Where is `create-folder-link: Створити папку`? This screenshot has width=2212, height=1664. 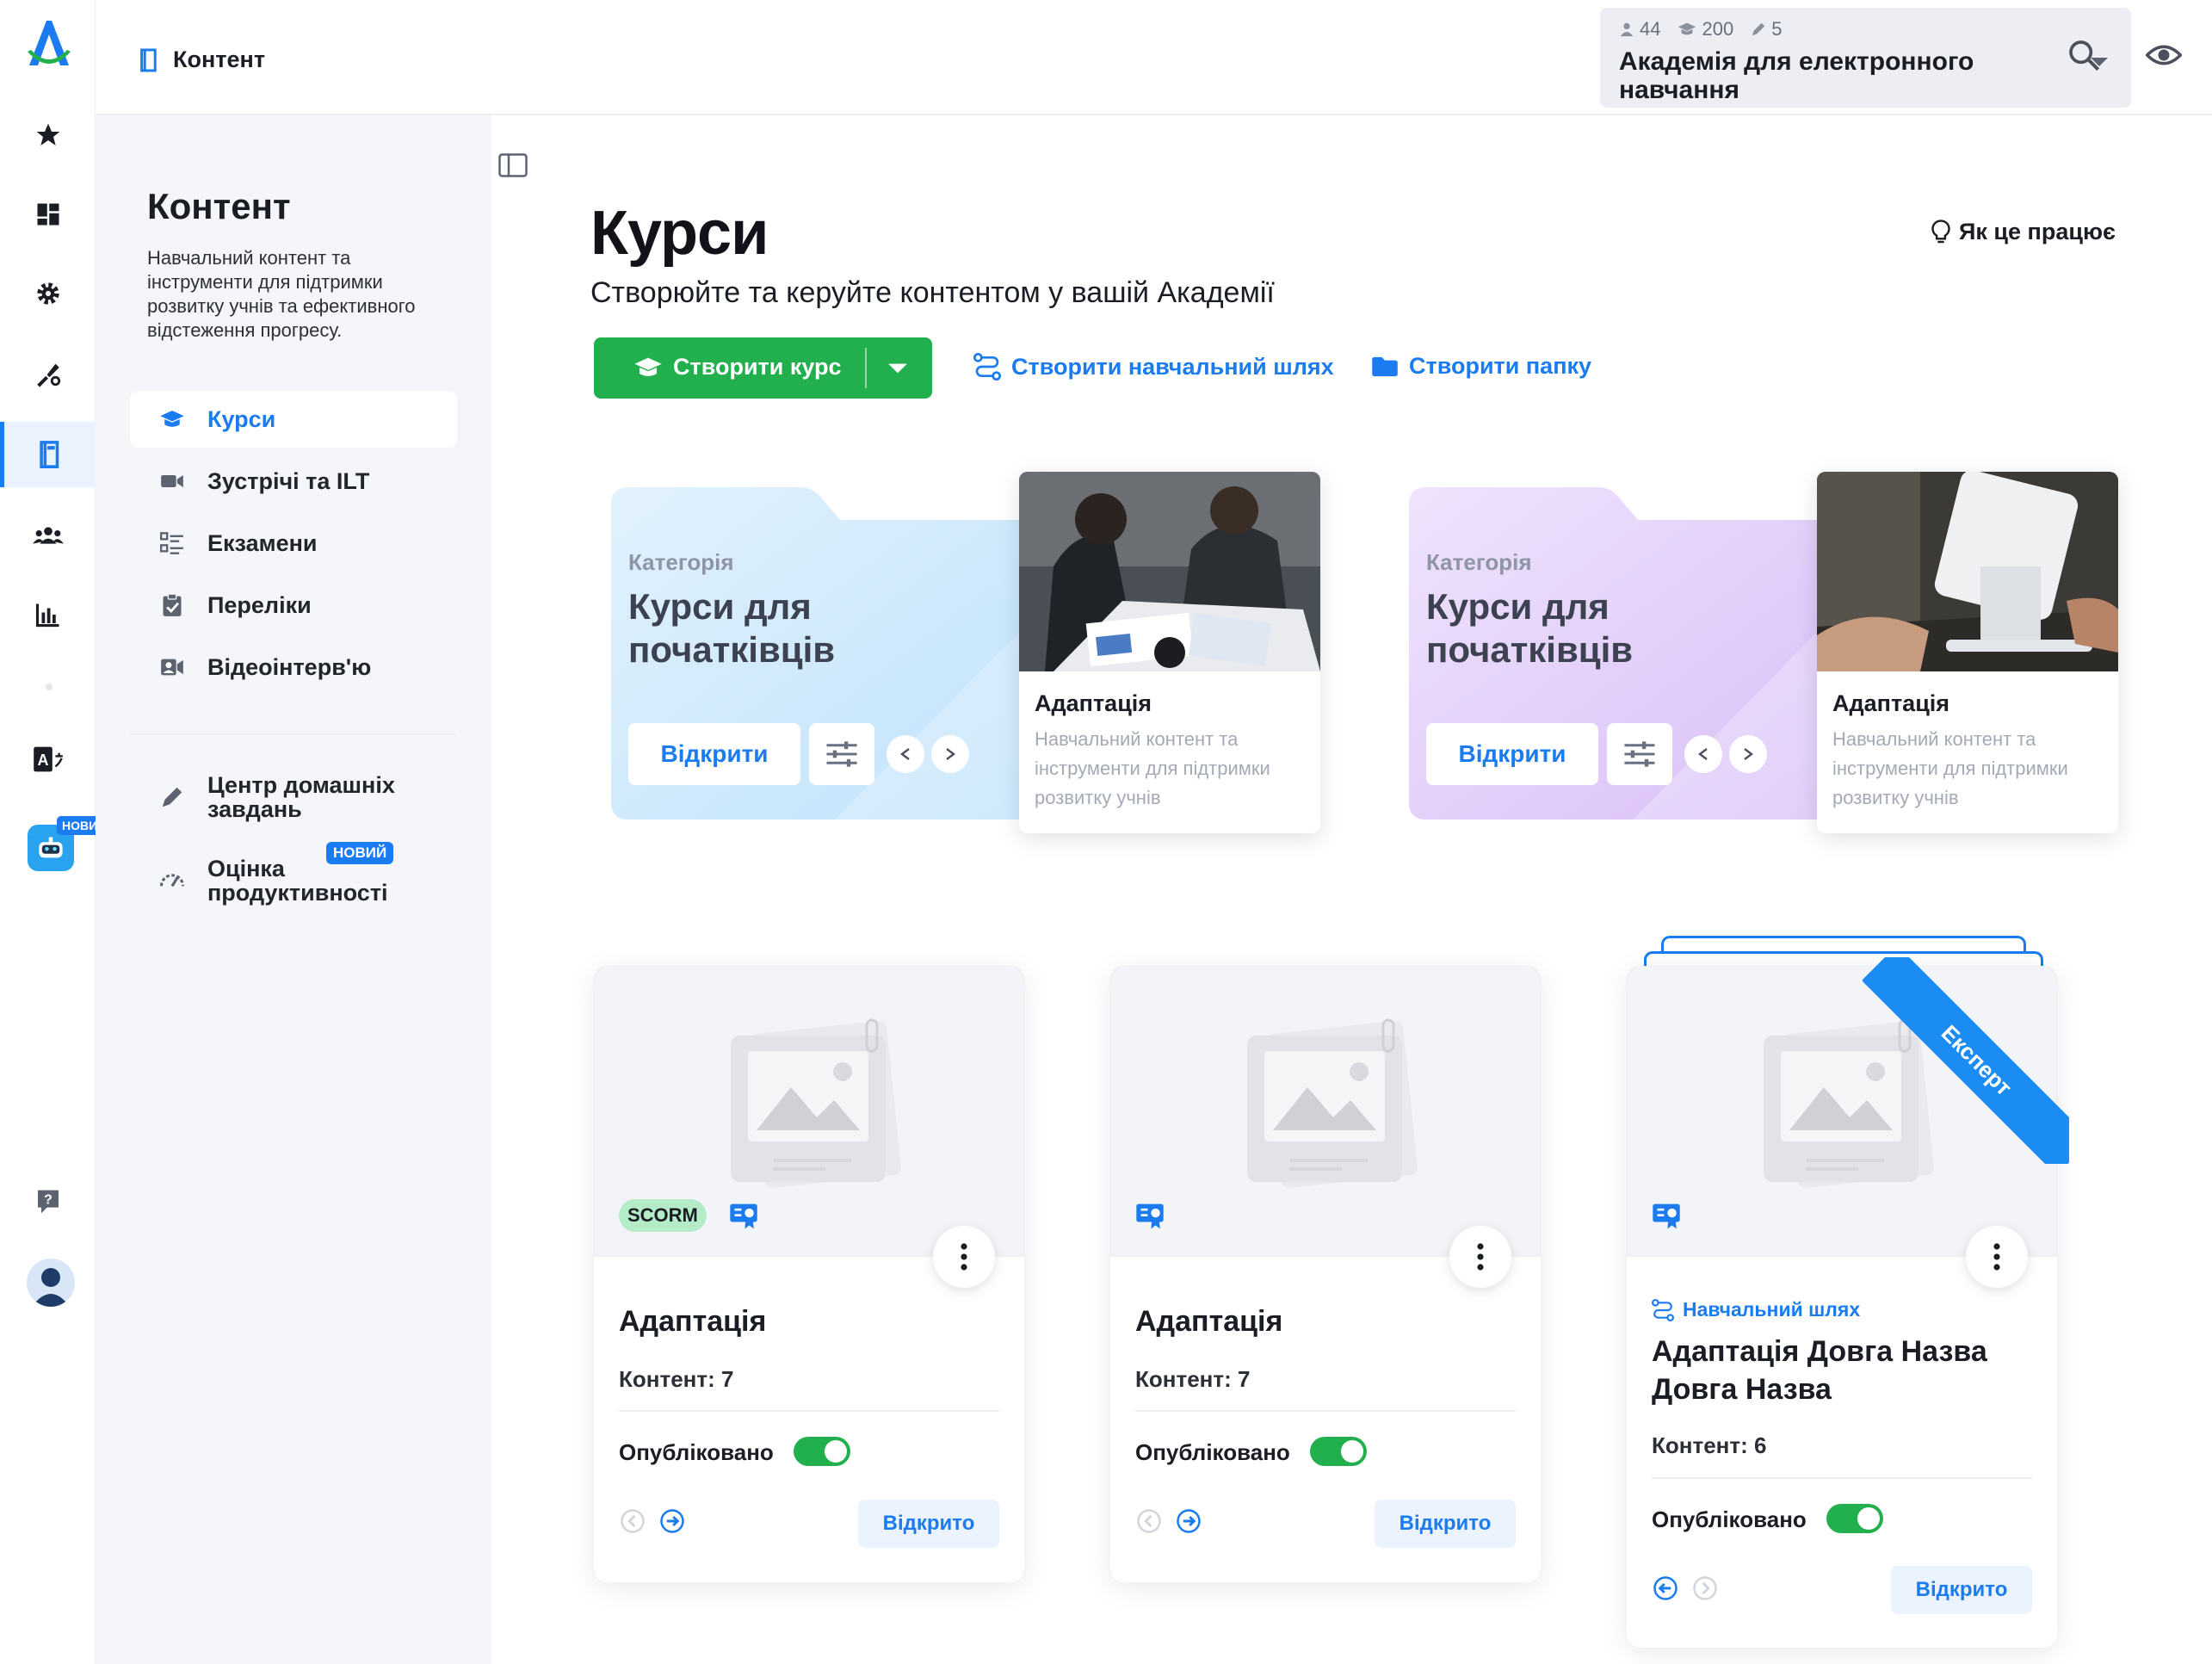 create-folder-link: Створити папку is located at coordinates (1481, 366).